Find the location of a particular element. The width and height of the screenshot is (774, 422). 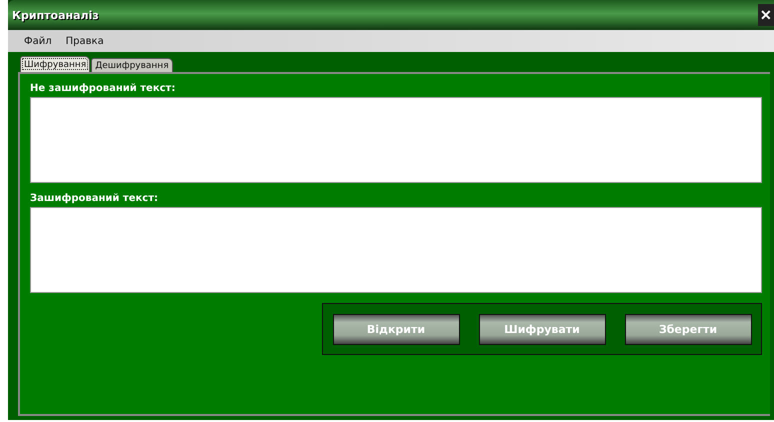

field-label: Зашифрований текст: is located at coordinates (94, 198).